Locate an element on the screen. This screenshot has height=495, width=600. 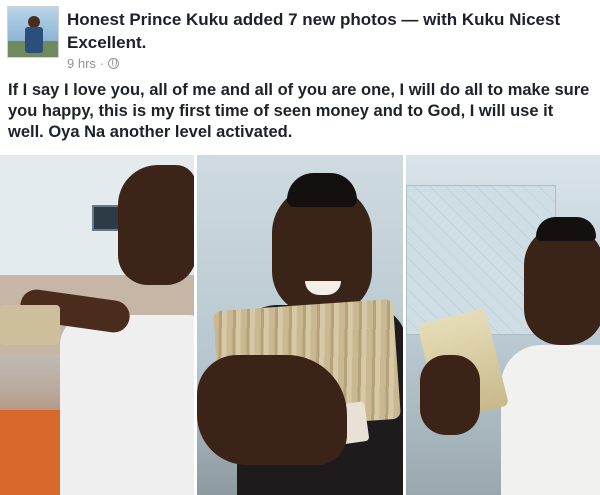
photo-3-face is located at coordinates (562, 285).